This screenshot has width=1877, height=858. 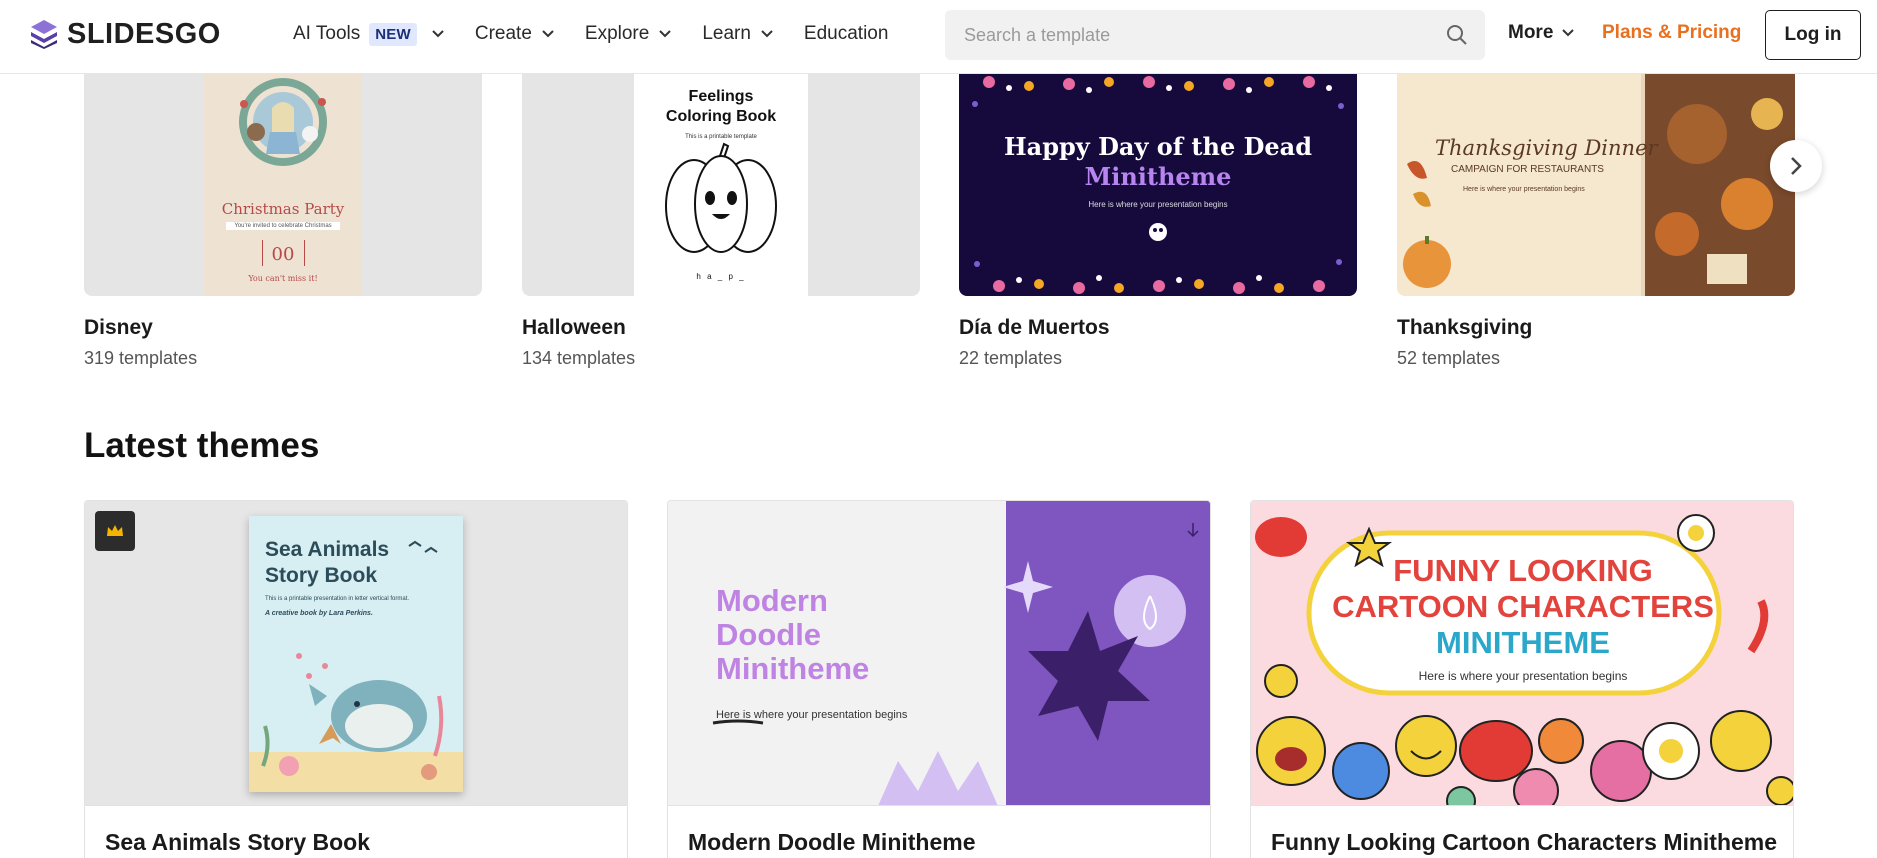 I want to click on thanksgiving-heading: Thanksgiving Dinner, so click(x=1546, y=148).